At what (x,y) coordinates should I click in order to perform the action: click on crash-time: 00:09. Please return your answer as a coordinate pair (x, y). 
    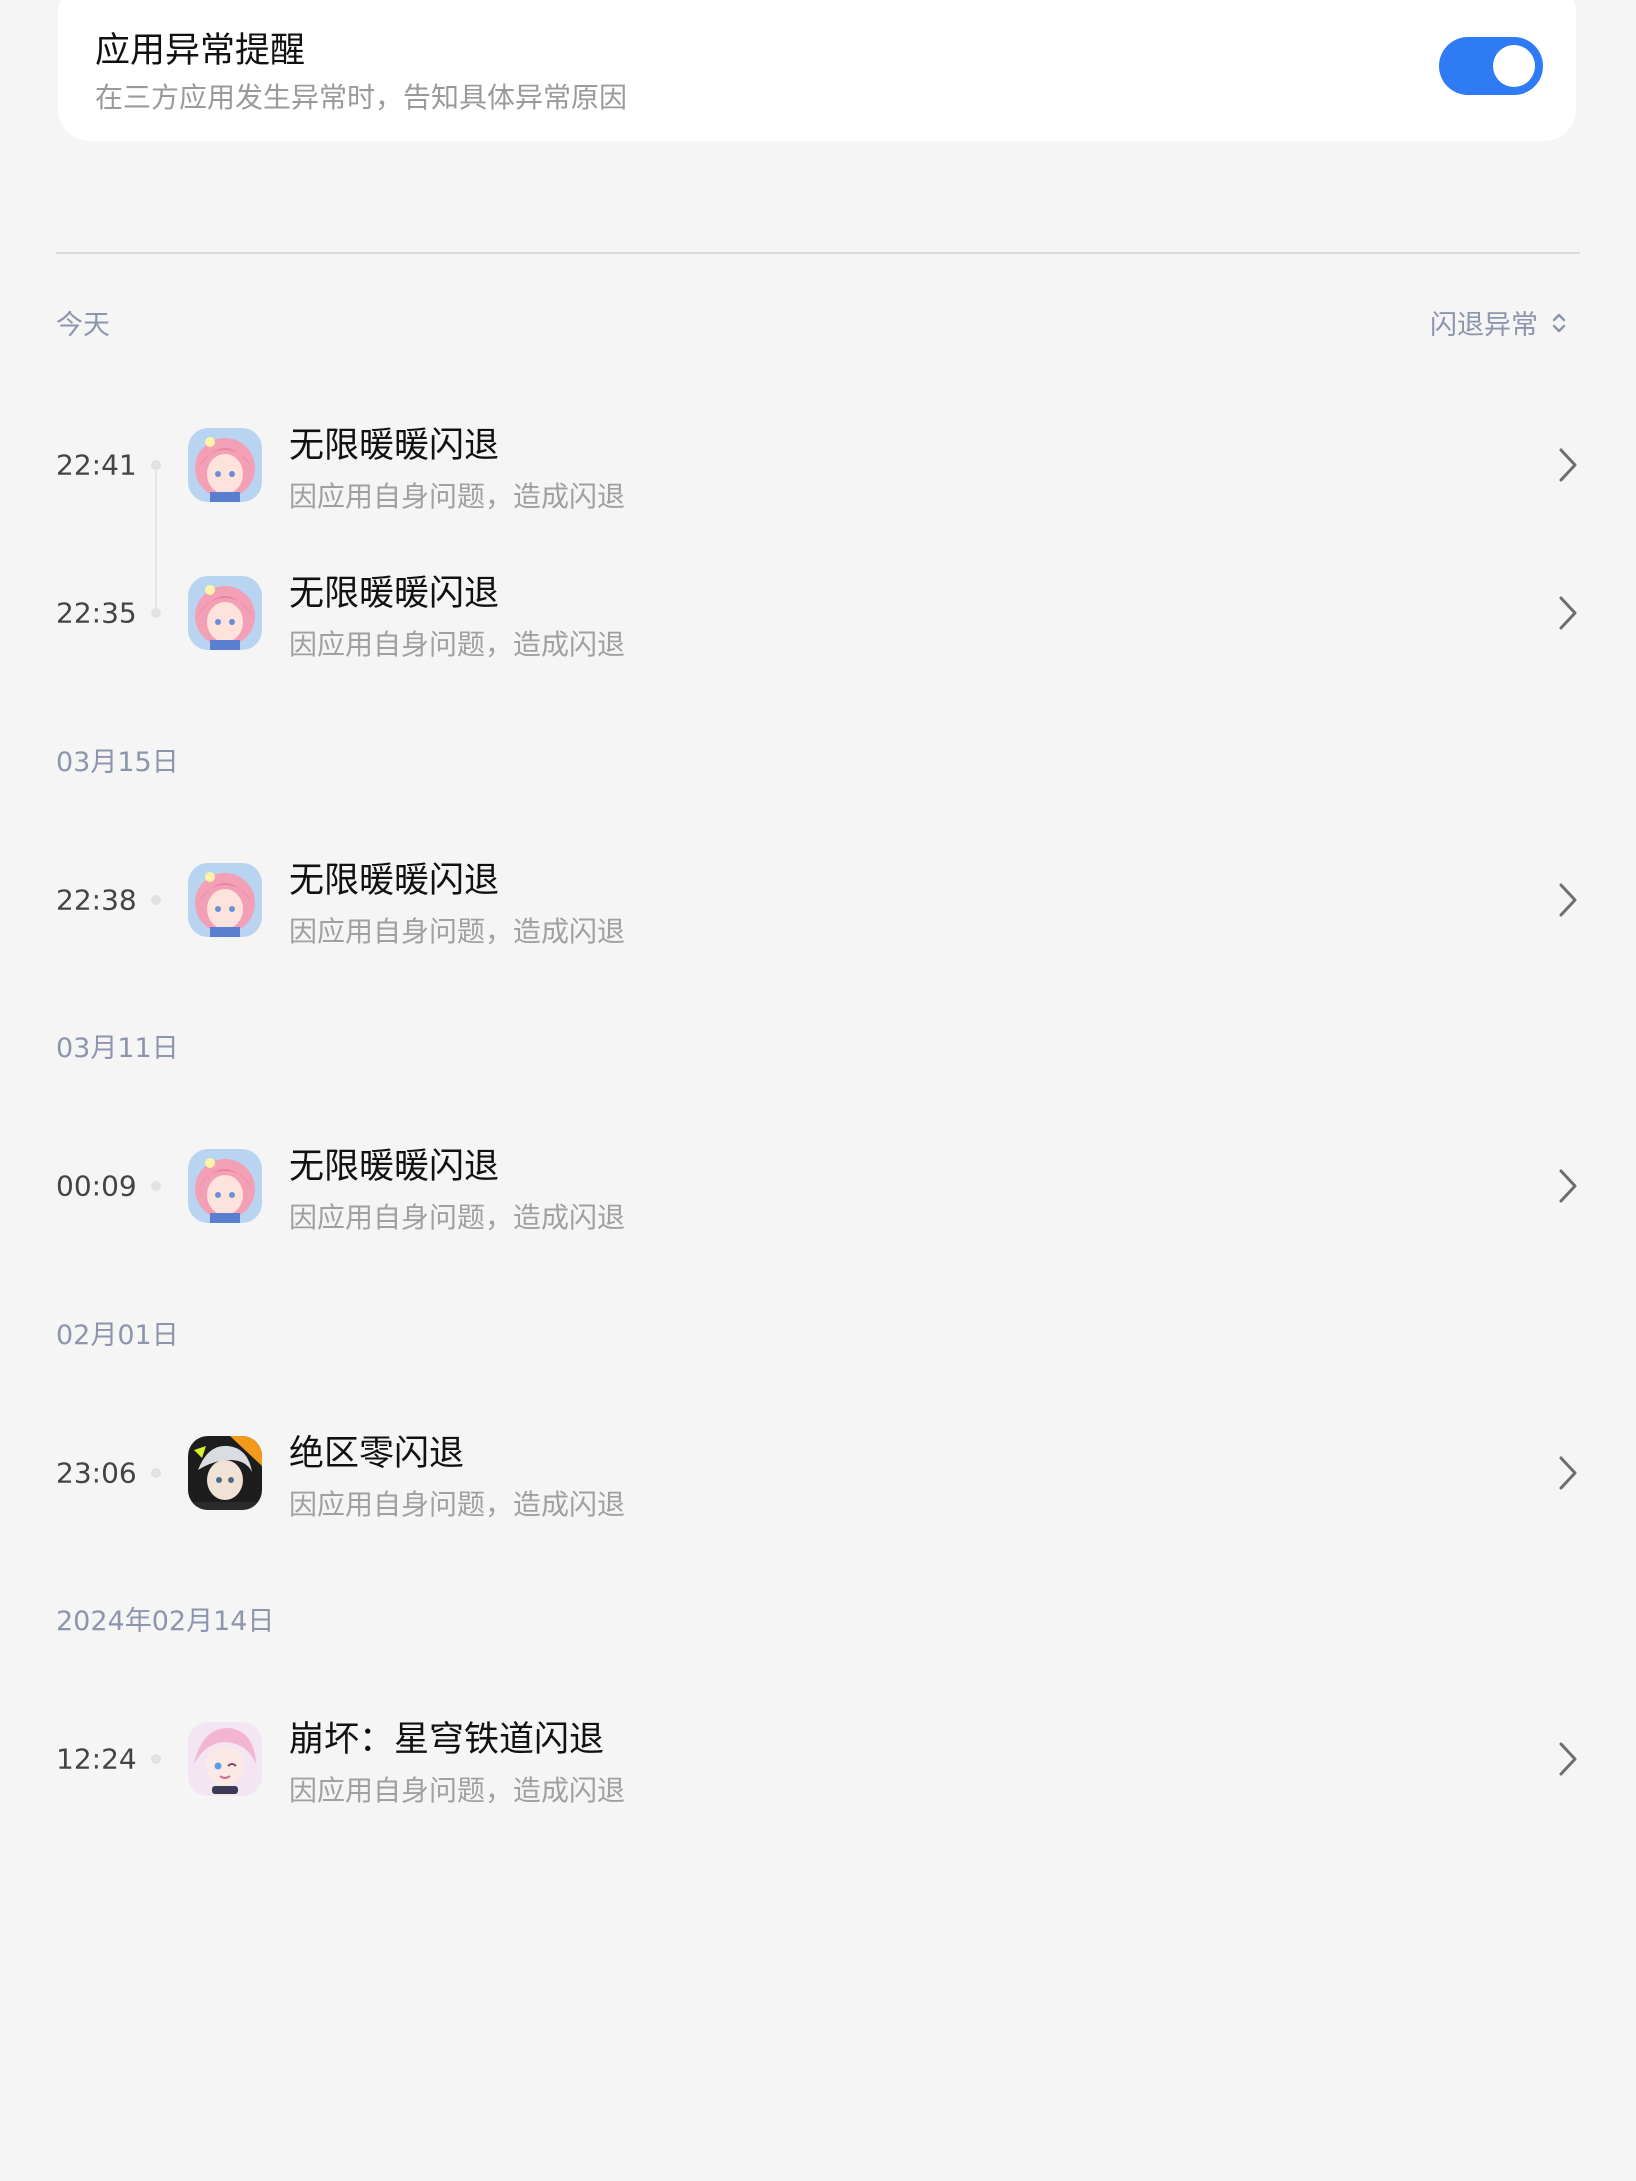
    Looking at the image, I should click on (96, 1186).